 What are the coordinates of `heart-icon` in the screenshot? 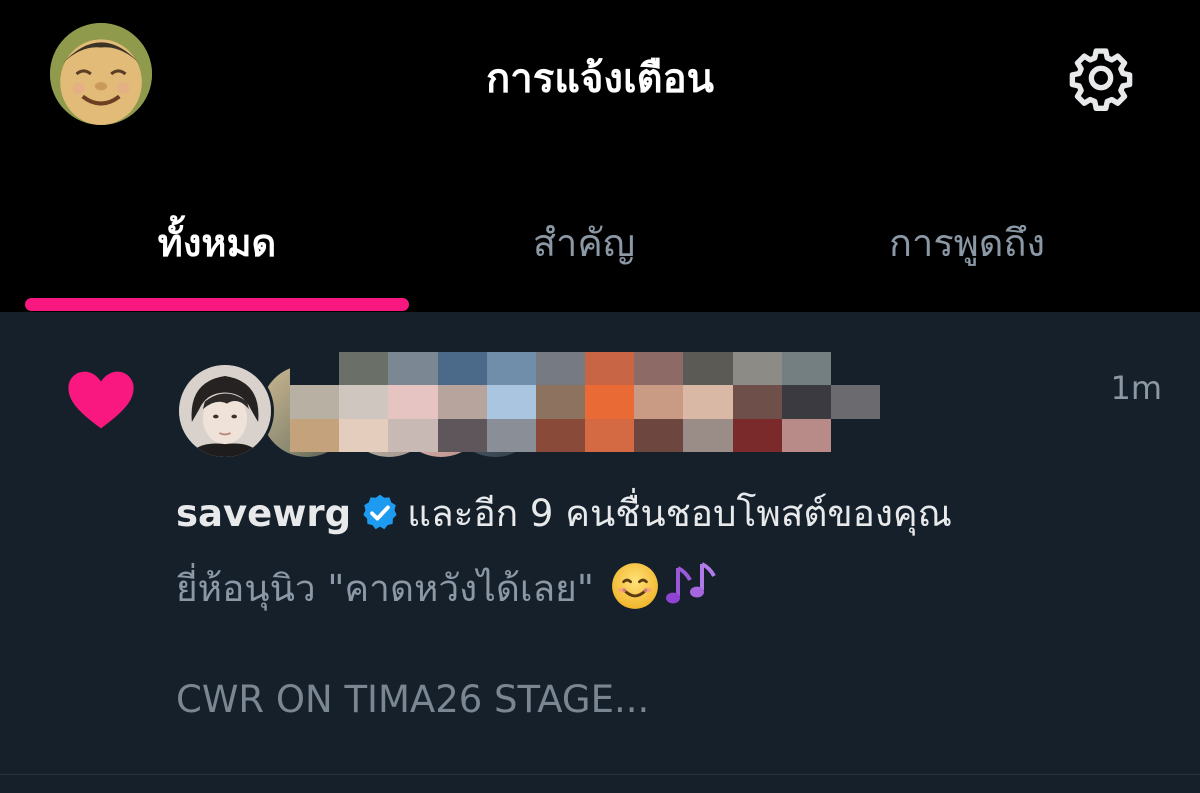 It's located at (101, 400).